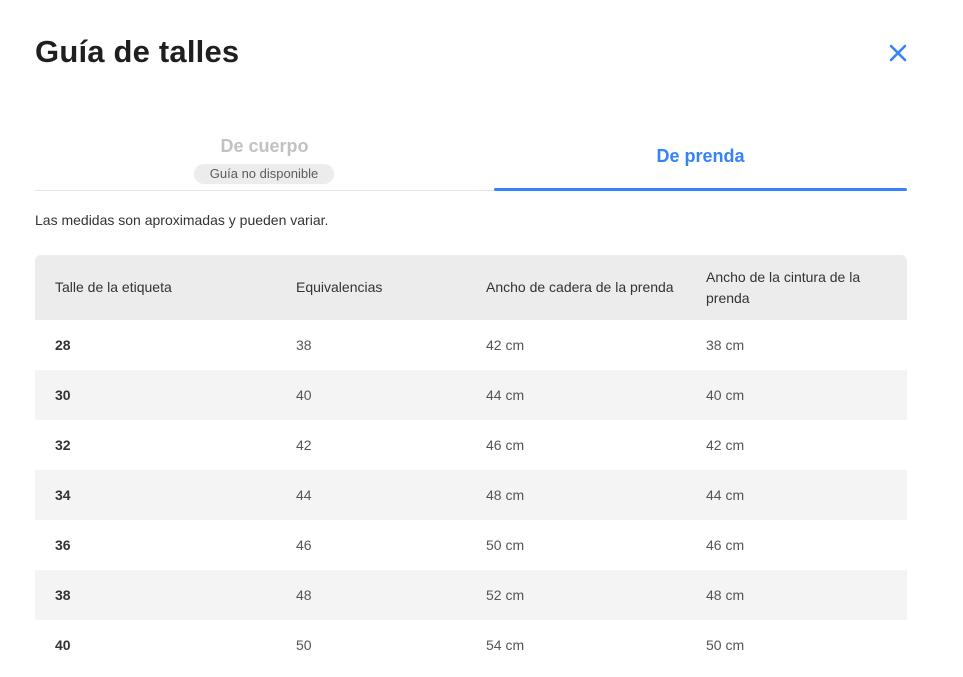  Describe the element at coordinates (725, 445) in the screenshot. I see `cell-waist-width: 42 cm` at that location.